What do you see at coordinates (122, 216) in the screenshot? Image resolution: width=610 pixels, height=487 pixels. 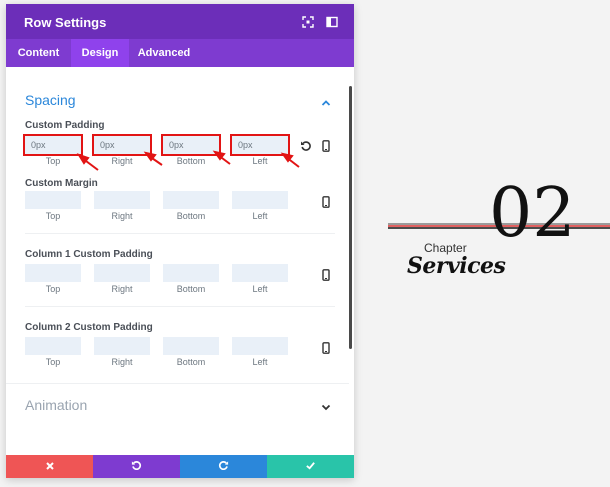 I see `margin-right-label: Right` at bounding box center [122, 216].